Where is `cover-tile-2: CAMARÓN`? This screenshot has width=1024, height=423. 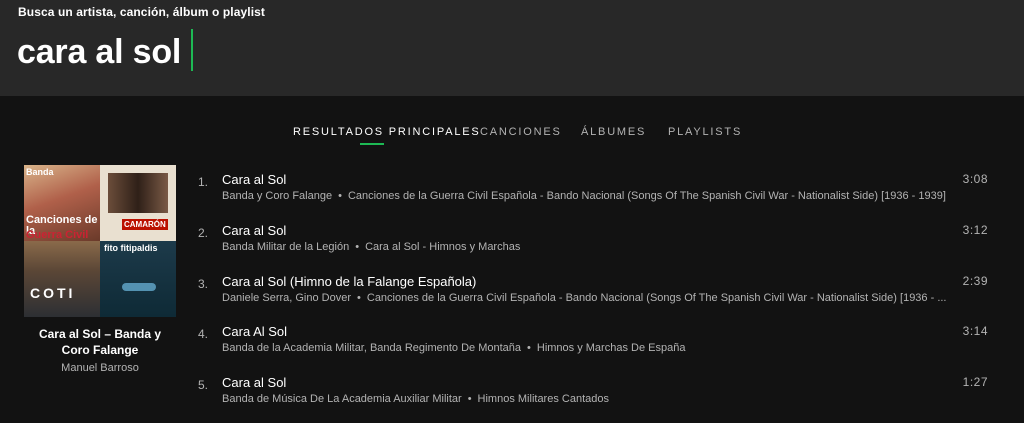
cover-tile-2: CAMARÓN is located at coordinates (138, 203).